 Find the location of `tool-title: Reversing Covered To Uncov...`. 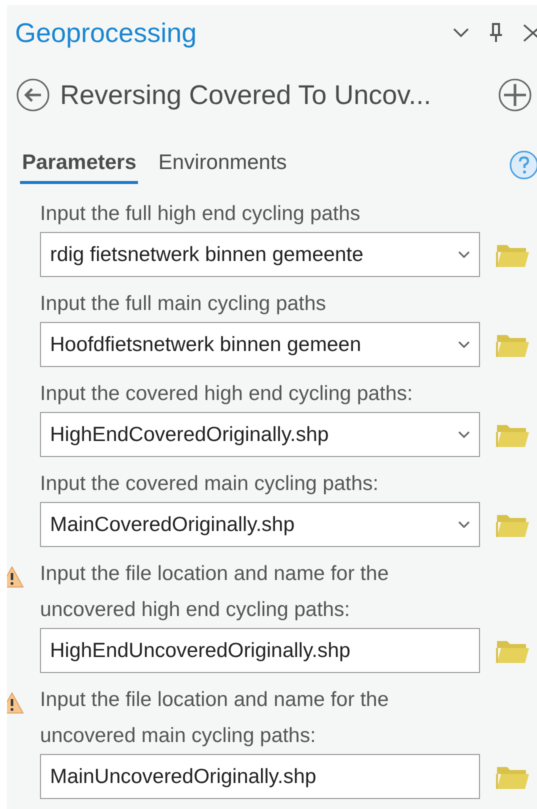

tool-title: Reversing Covered To Uncov... is located at coordinates (246, 95).